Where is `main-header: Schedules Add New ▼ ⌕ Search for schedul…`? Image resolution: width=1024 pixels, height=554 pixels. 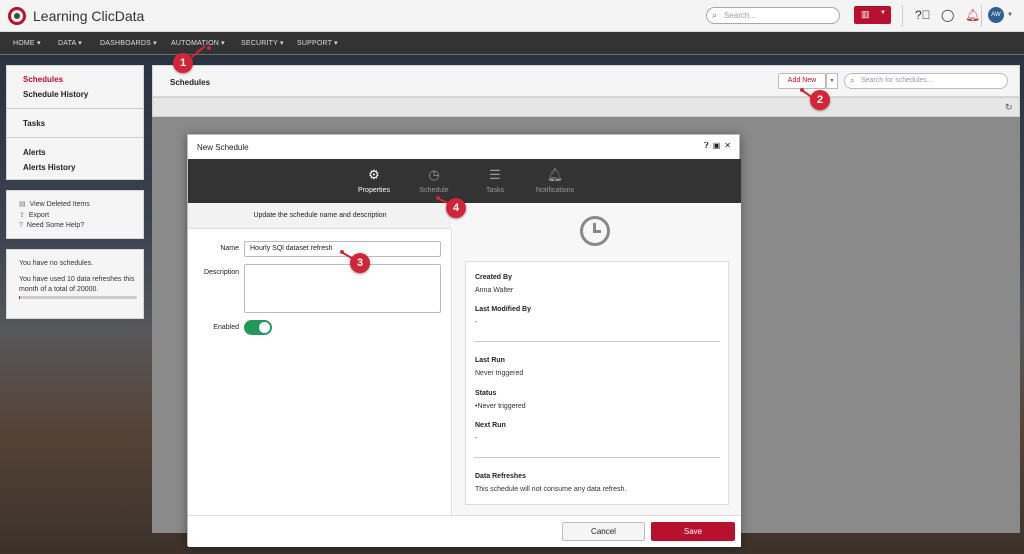 main-header: Schedules Add New ▼ ⌕ Search for schedul… is located at coordinates (586, 81).